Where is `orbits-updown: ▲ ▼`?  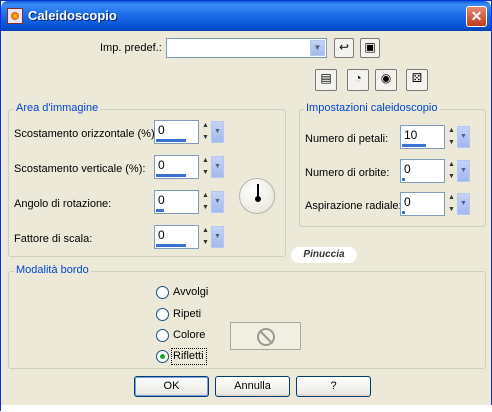
orbits-updown: ▲ ▼ is located at coordinates (451, 171).